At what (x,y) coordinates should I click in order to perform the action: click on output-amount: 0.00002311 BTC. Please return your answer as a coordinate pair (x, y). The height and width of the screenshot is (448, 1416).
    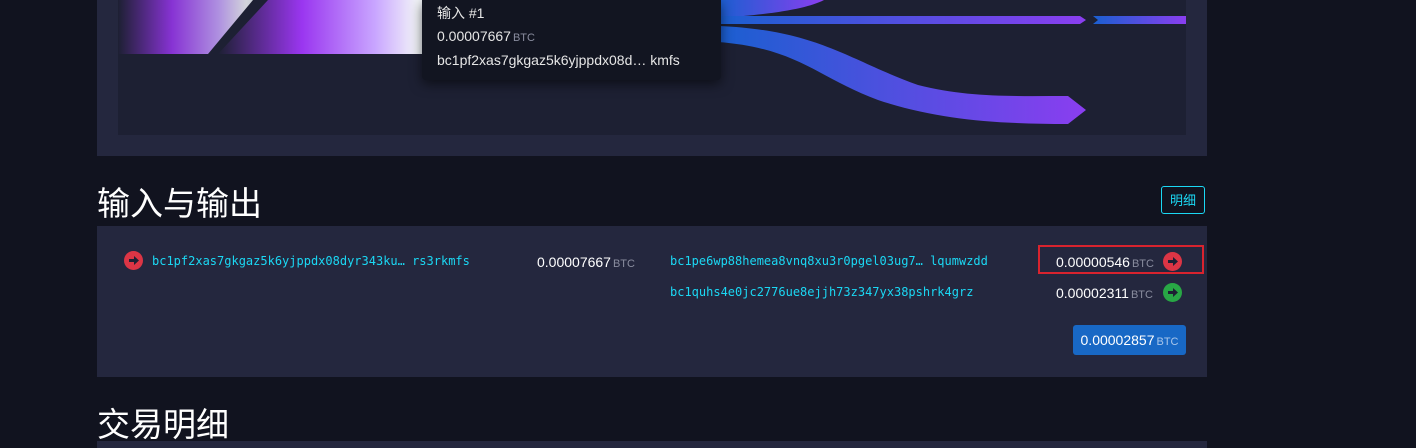
    Looking at the image, I should click on (1104, 293).